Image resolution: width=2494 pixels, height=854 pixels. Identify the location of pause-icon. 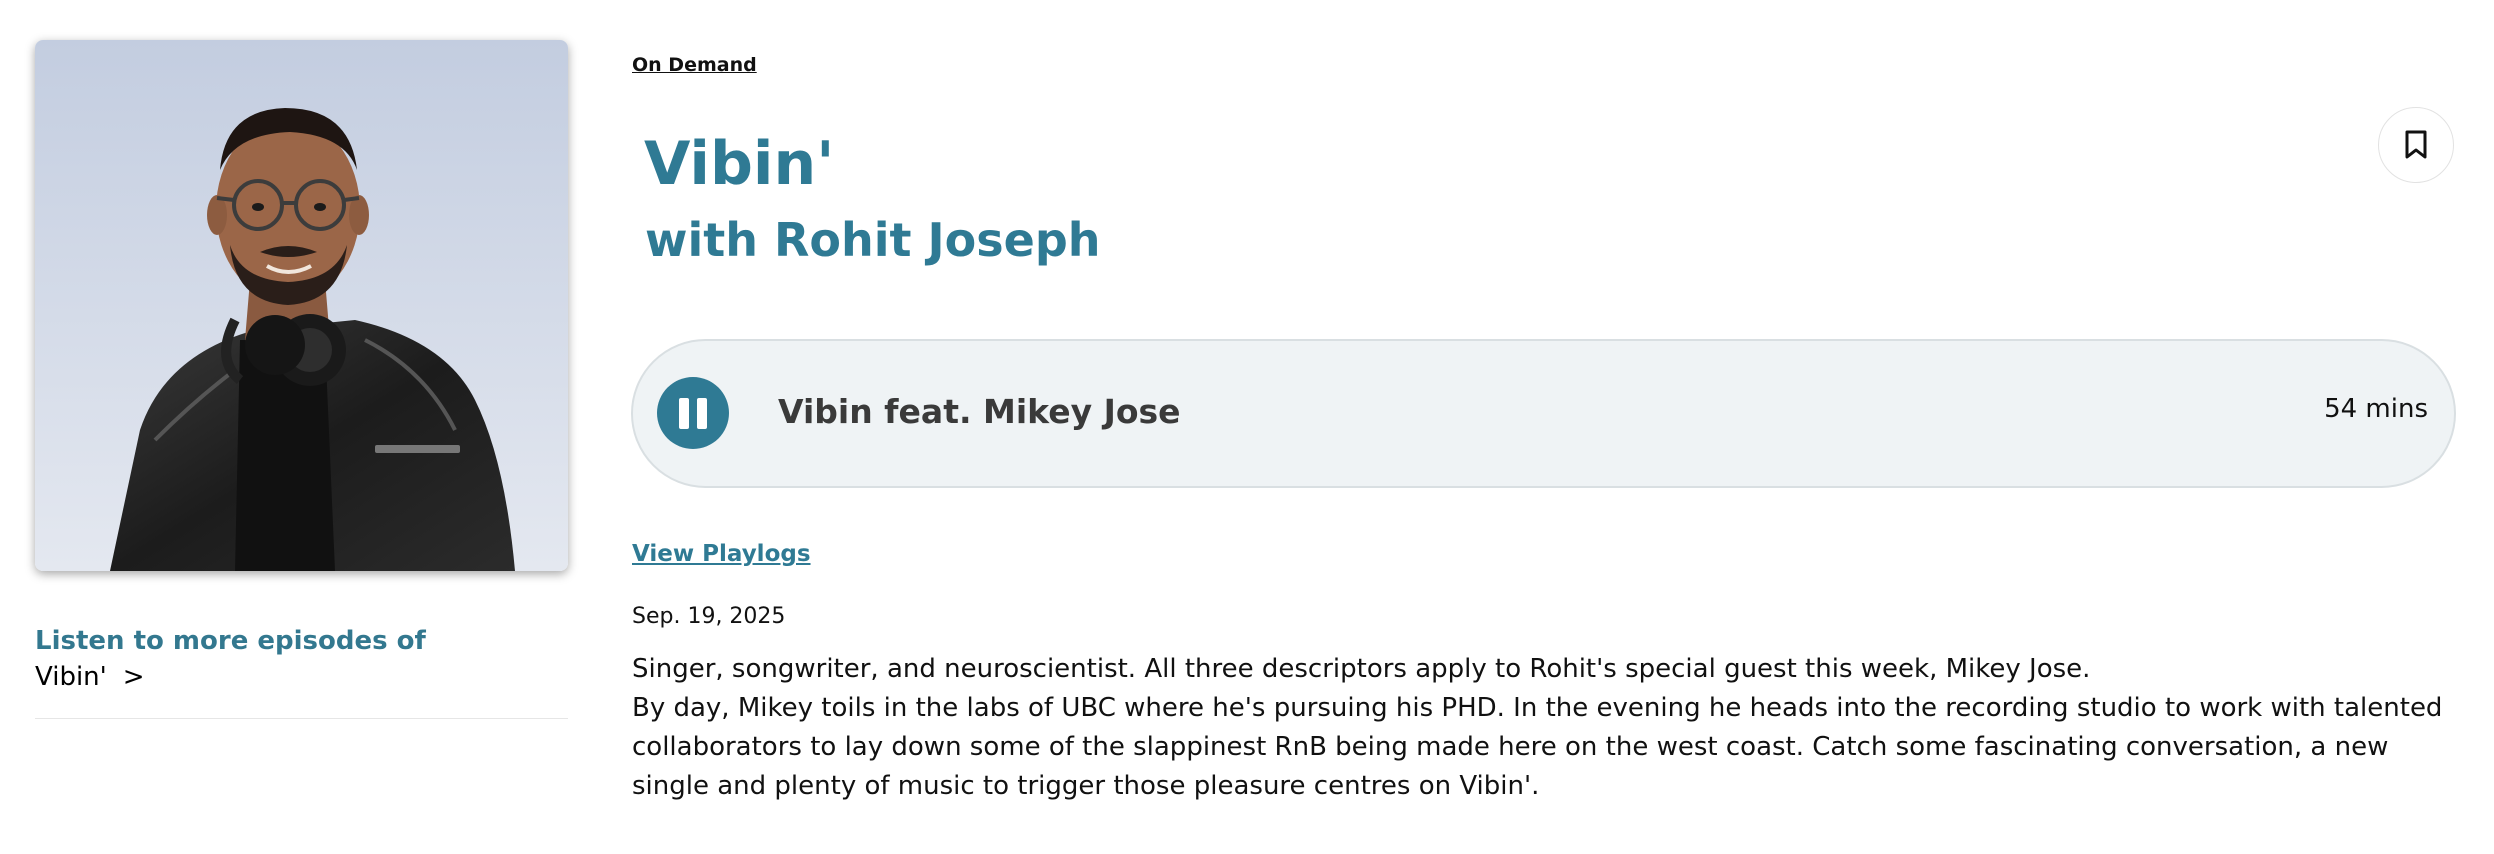
(684, 413).